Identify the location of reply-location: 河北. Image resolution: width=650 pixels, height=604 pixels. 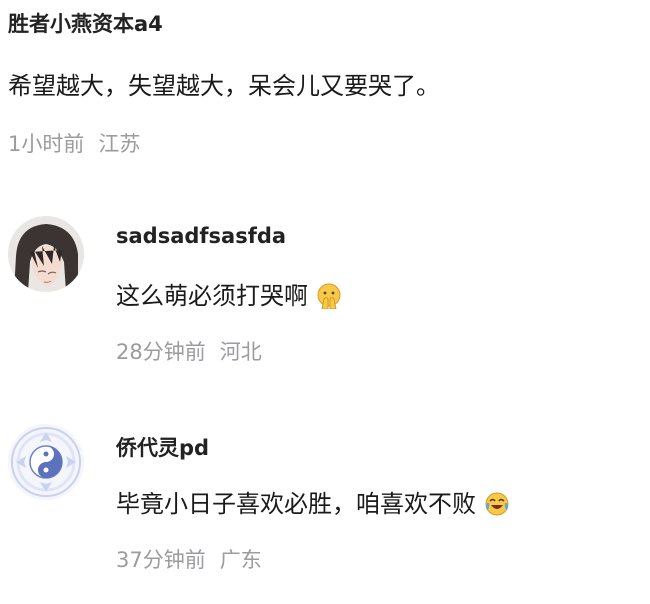
(240, 352).